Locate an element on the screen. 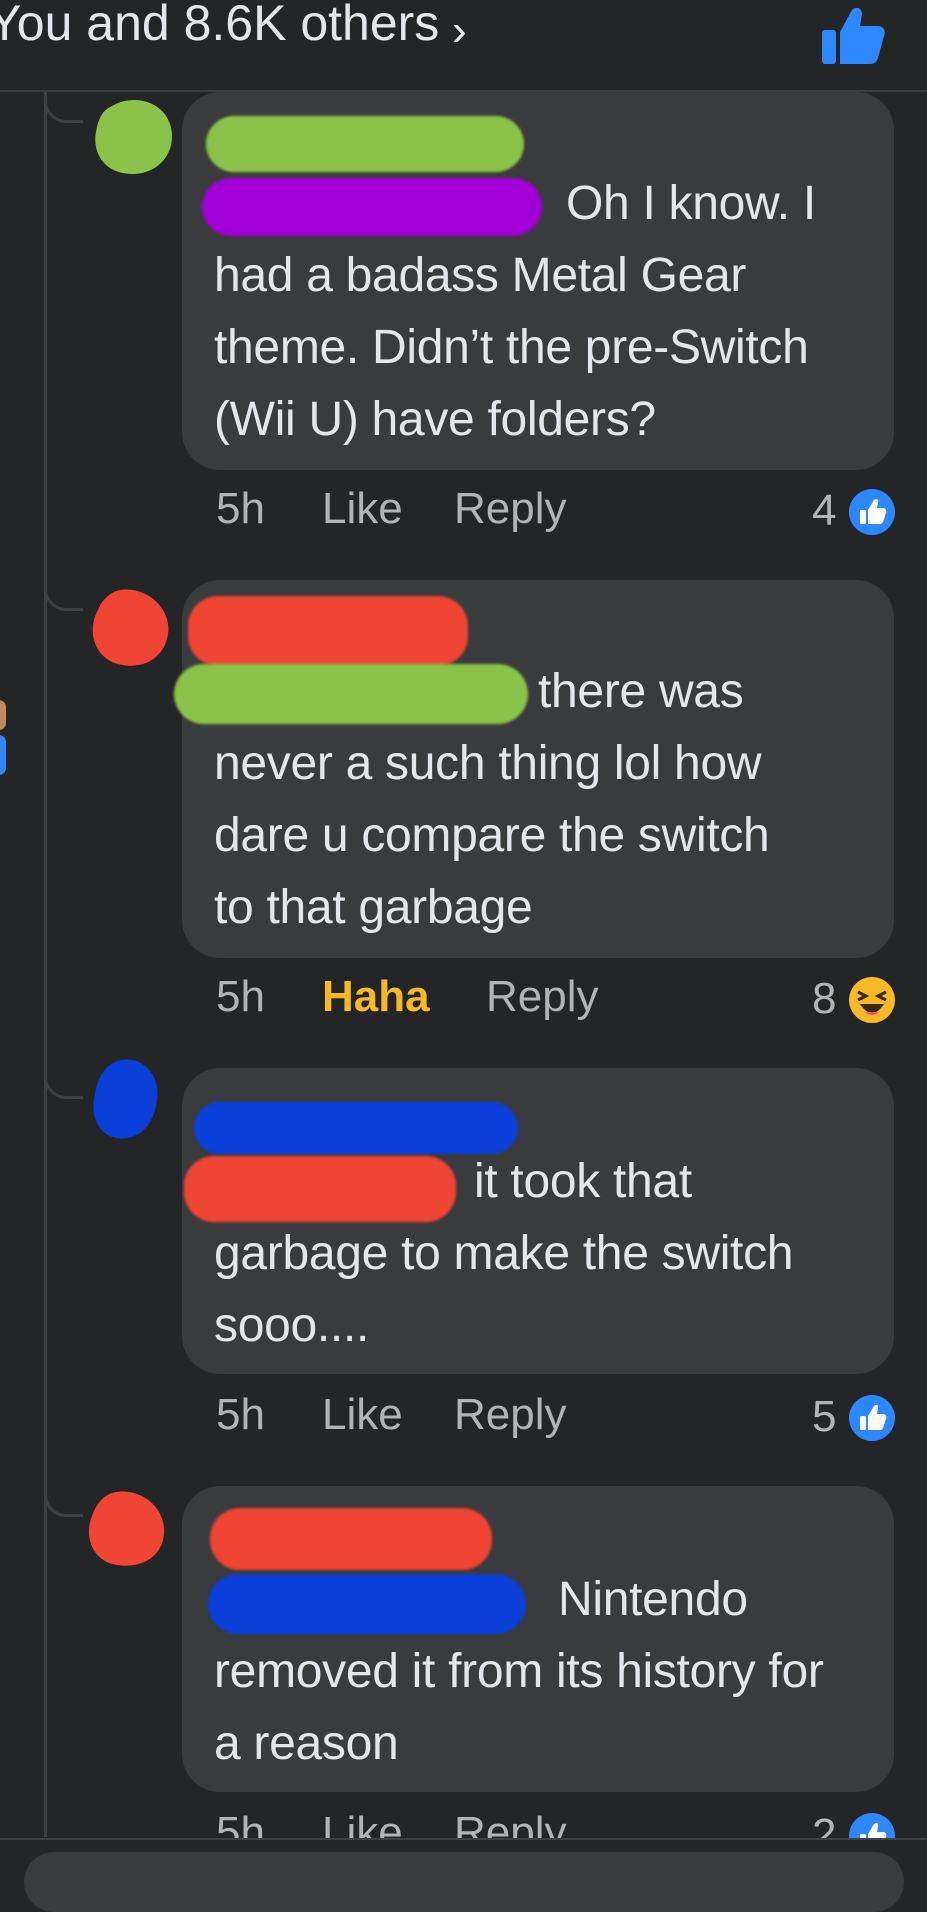 This screenshot has height=1912, width=927. comment-text: to that garbage is located at coordinates (373, 907).